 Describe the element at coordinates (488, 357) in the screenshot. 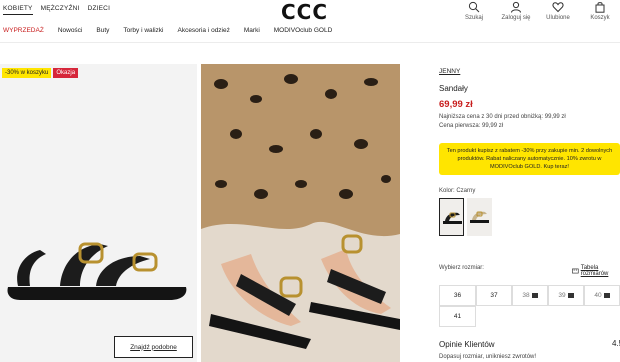

I see `reviews-subtitle: Dopasuj rozmiar, unikniesz zwrotów!` at that location.